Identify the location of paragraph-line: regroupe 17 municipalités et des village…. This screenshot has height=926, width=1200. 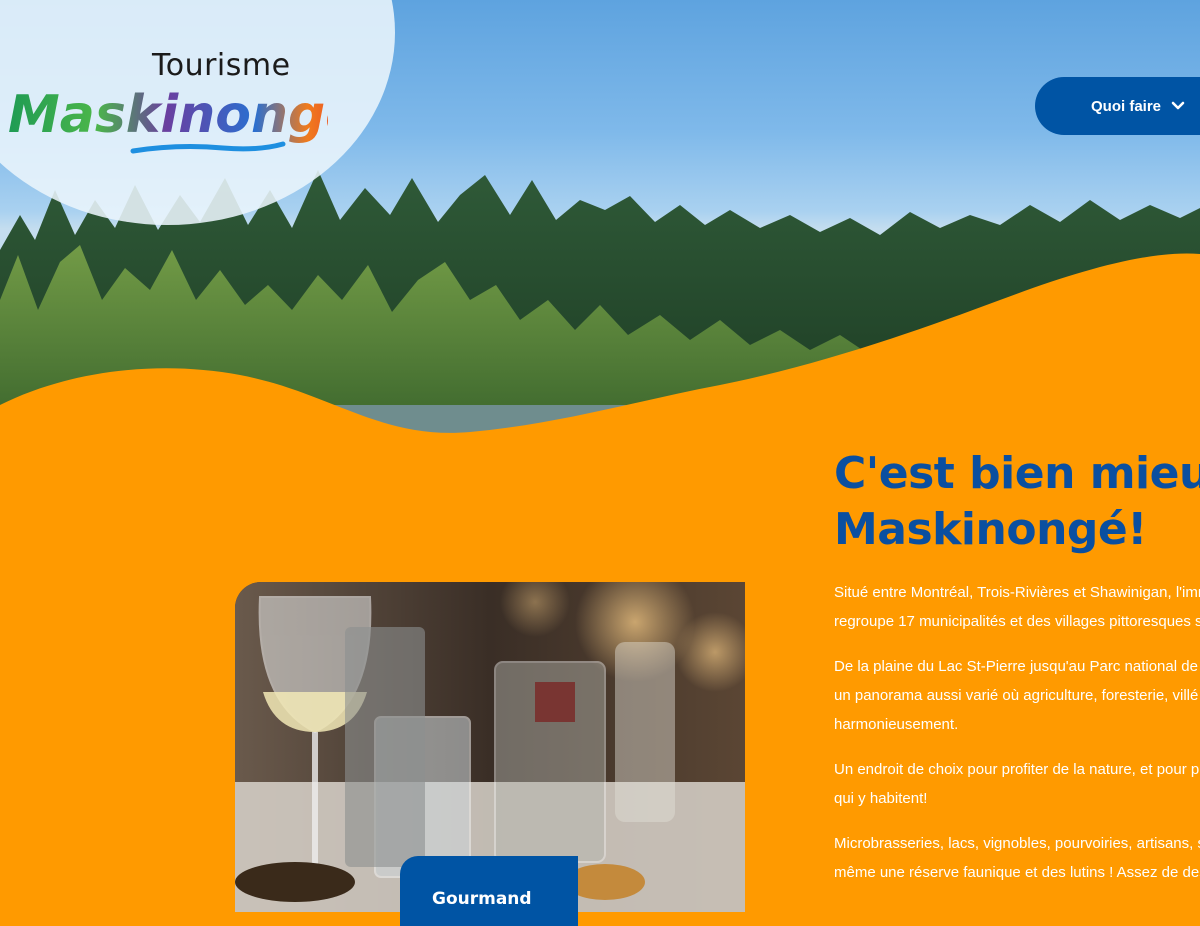
(1017, 621).